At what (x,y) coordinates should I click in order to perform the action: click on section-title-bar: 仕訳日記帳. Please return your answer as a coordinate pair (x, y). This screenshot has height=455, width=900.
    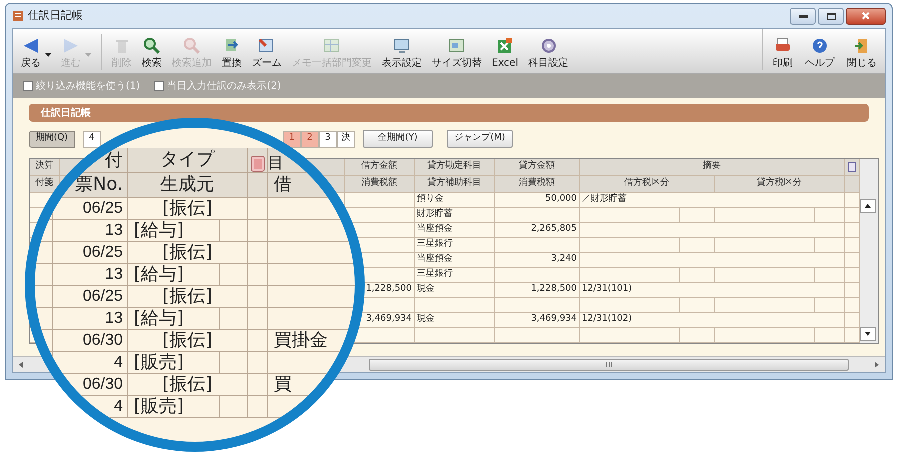
    Looking at the image, I should click on (449, 113).